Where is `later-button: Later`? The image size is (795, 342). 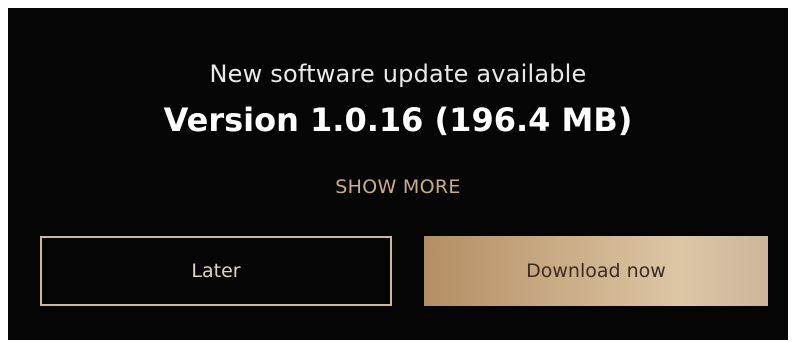 later-button: Later is located at coordinates (216, 271).